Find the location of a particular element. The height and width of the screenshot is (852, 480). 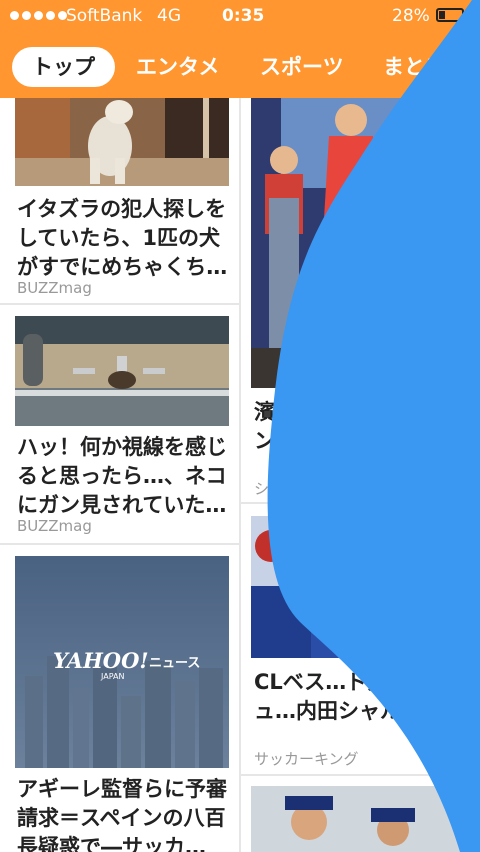

article-card: イタズラの犯人探しをしていたら、1匹の犬がすでにめちゃくち… BUZZmag is located at coordinates (119, 201).